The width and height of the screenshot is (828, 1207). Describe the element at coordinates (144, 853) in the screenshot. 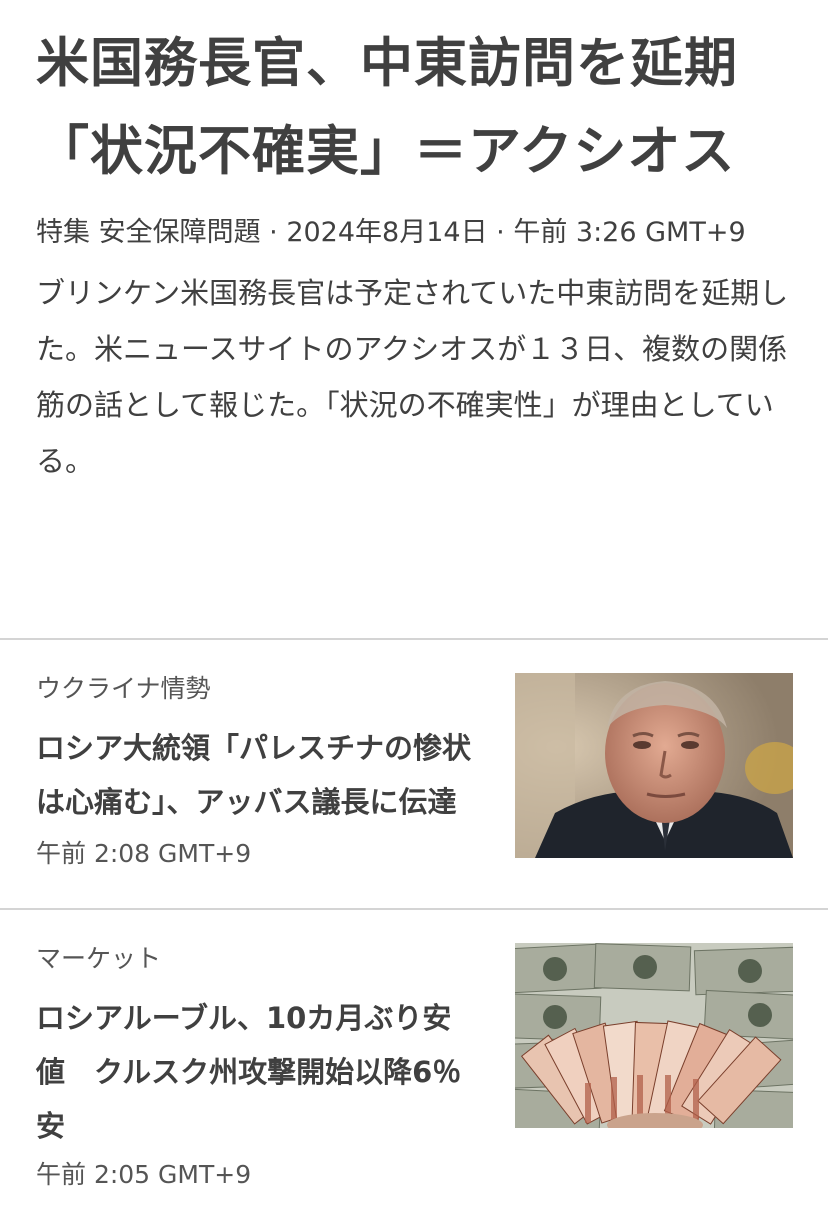

I see `story-time: 午前 2:08 GMT+9` at that location.